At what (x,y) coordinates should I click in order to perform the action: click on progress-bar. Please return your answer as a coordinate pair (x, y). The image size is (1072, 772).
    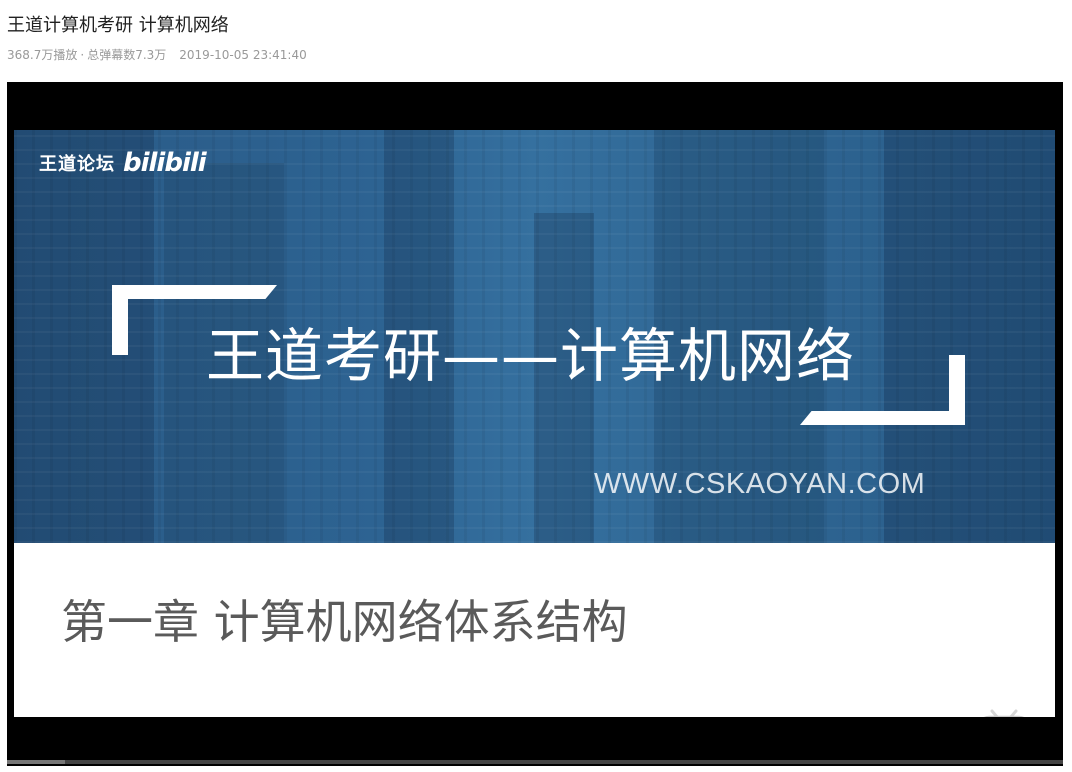
    Looking at the image, I should click on (535, 762).